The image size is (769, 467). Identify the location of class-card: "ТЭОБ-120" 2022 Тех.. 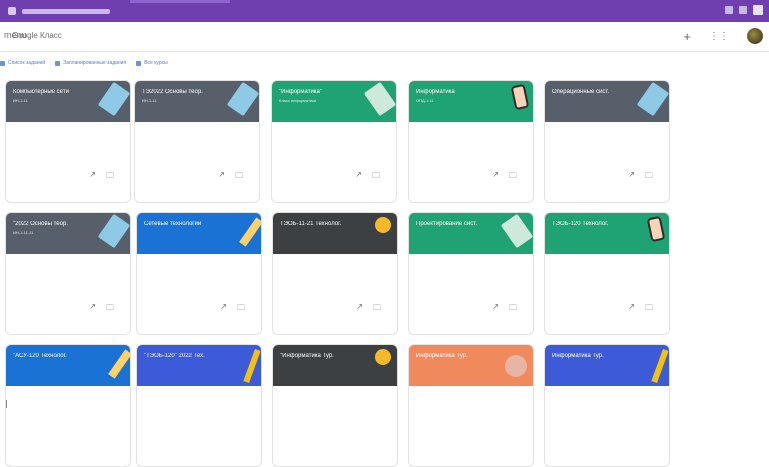
(199, 405).